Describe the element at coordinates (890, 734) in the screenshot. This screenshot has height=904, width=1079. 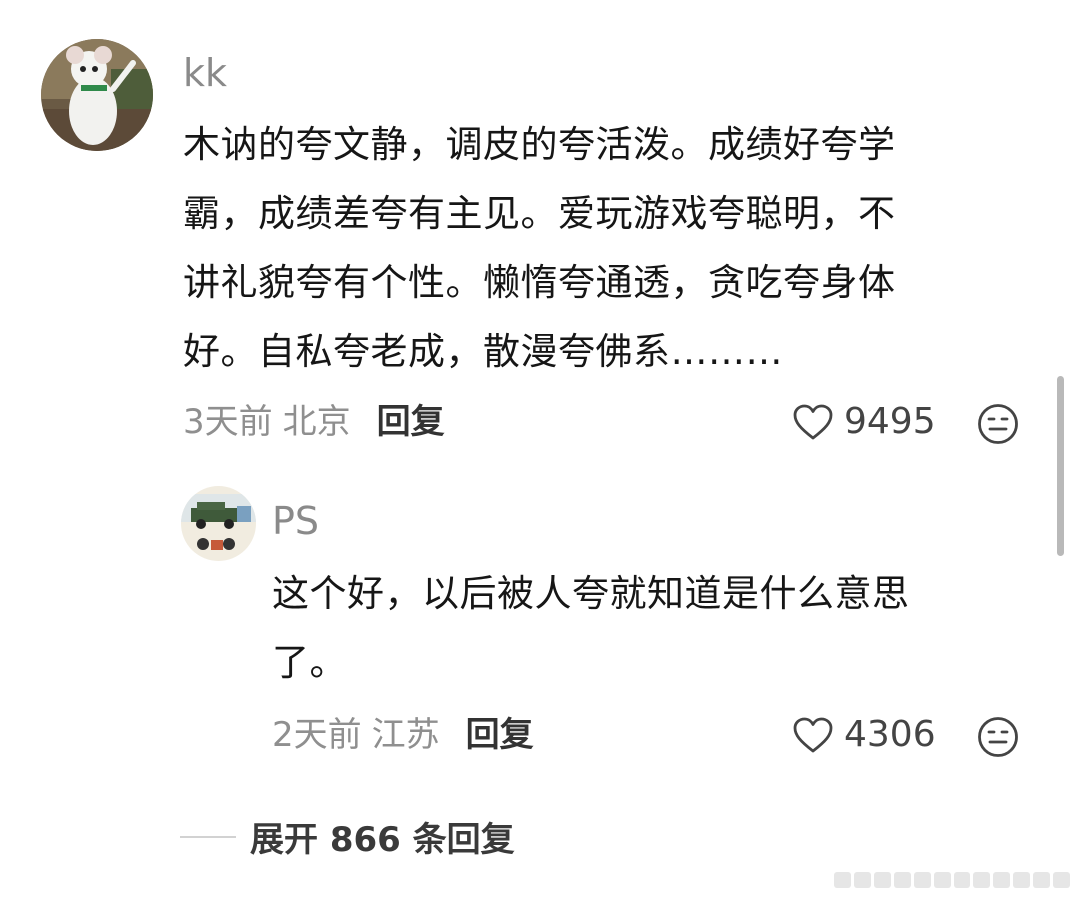
I see `like-count: 4306` at that location.